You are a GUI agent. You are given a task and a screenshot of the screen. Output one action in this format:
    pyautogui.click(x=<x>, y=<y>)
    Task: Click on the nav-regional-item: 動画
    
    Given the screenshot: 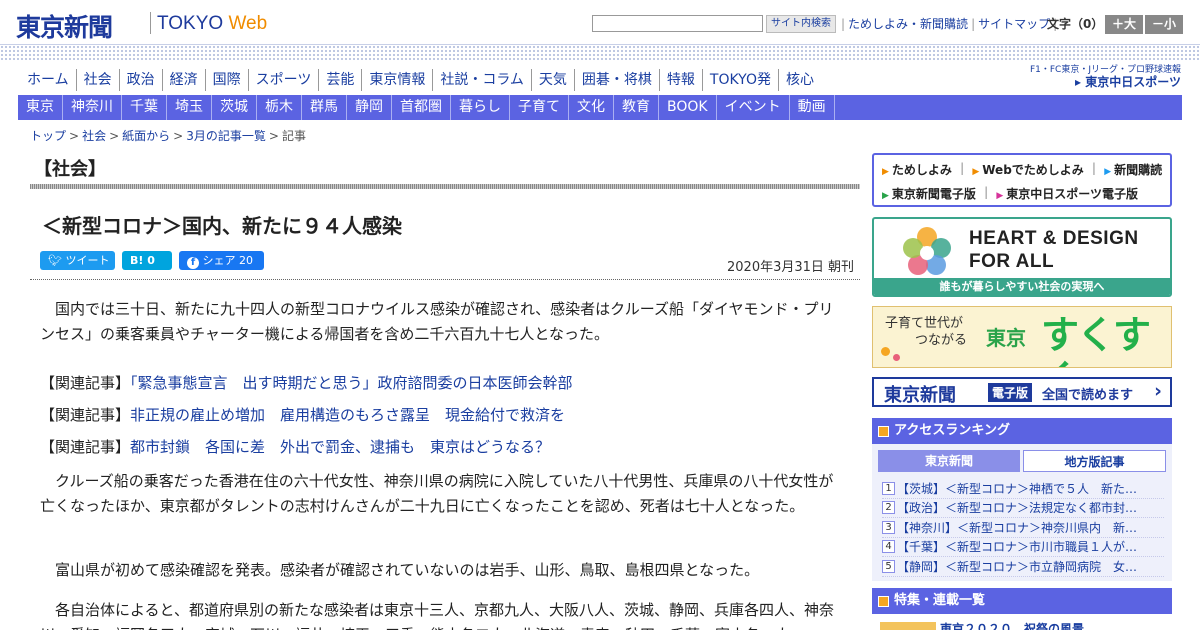 What is the action you would take?
    pyautogui.click(x=812, y=107)
    